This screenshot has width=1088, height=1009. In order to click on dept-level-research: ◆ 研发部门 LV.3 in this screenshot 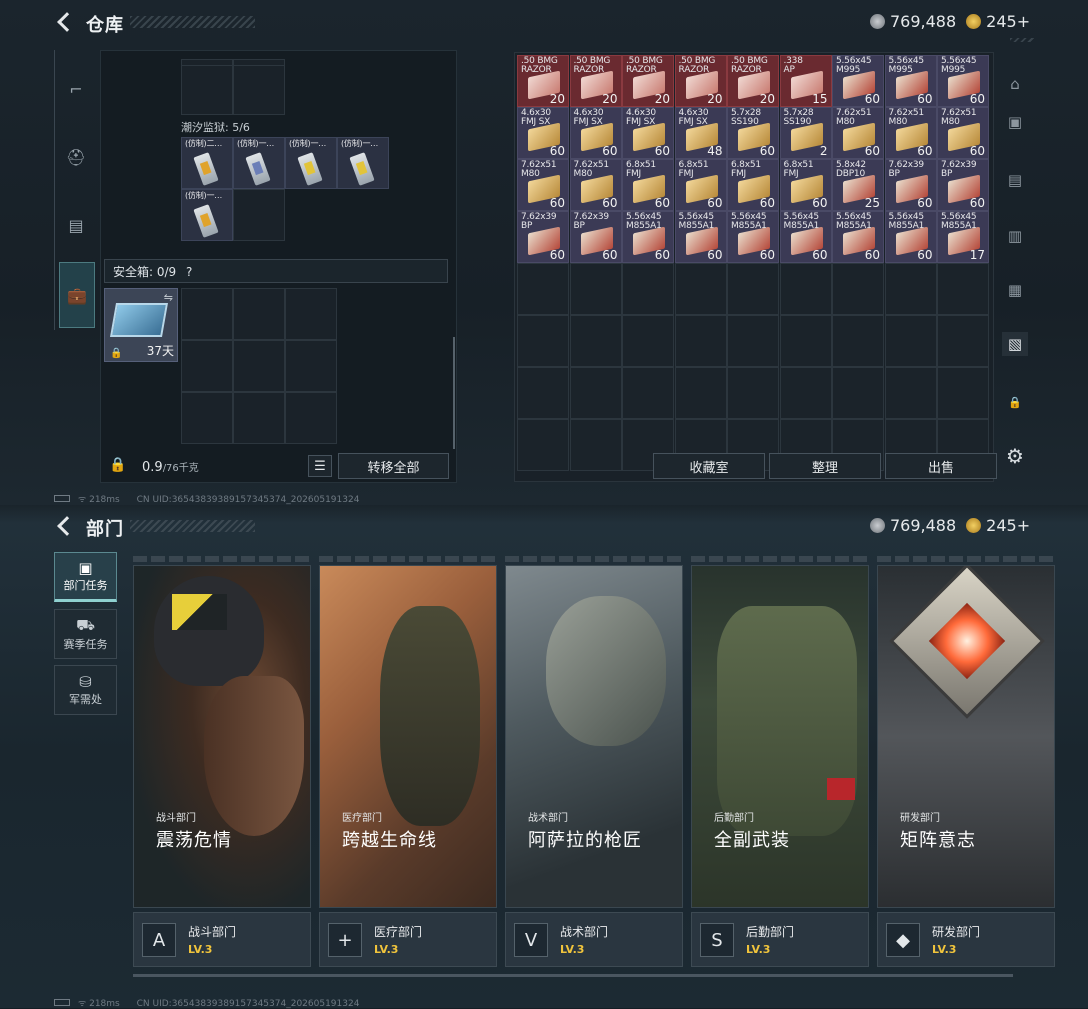, I will do `click(966, 939)`.